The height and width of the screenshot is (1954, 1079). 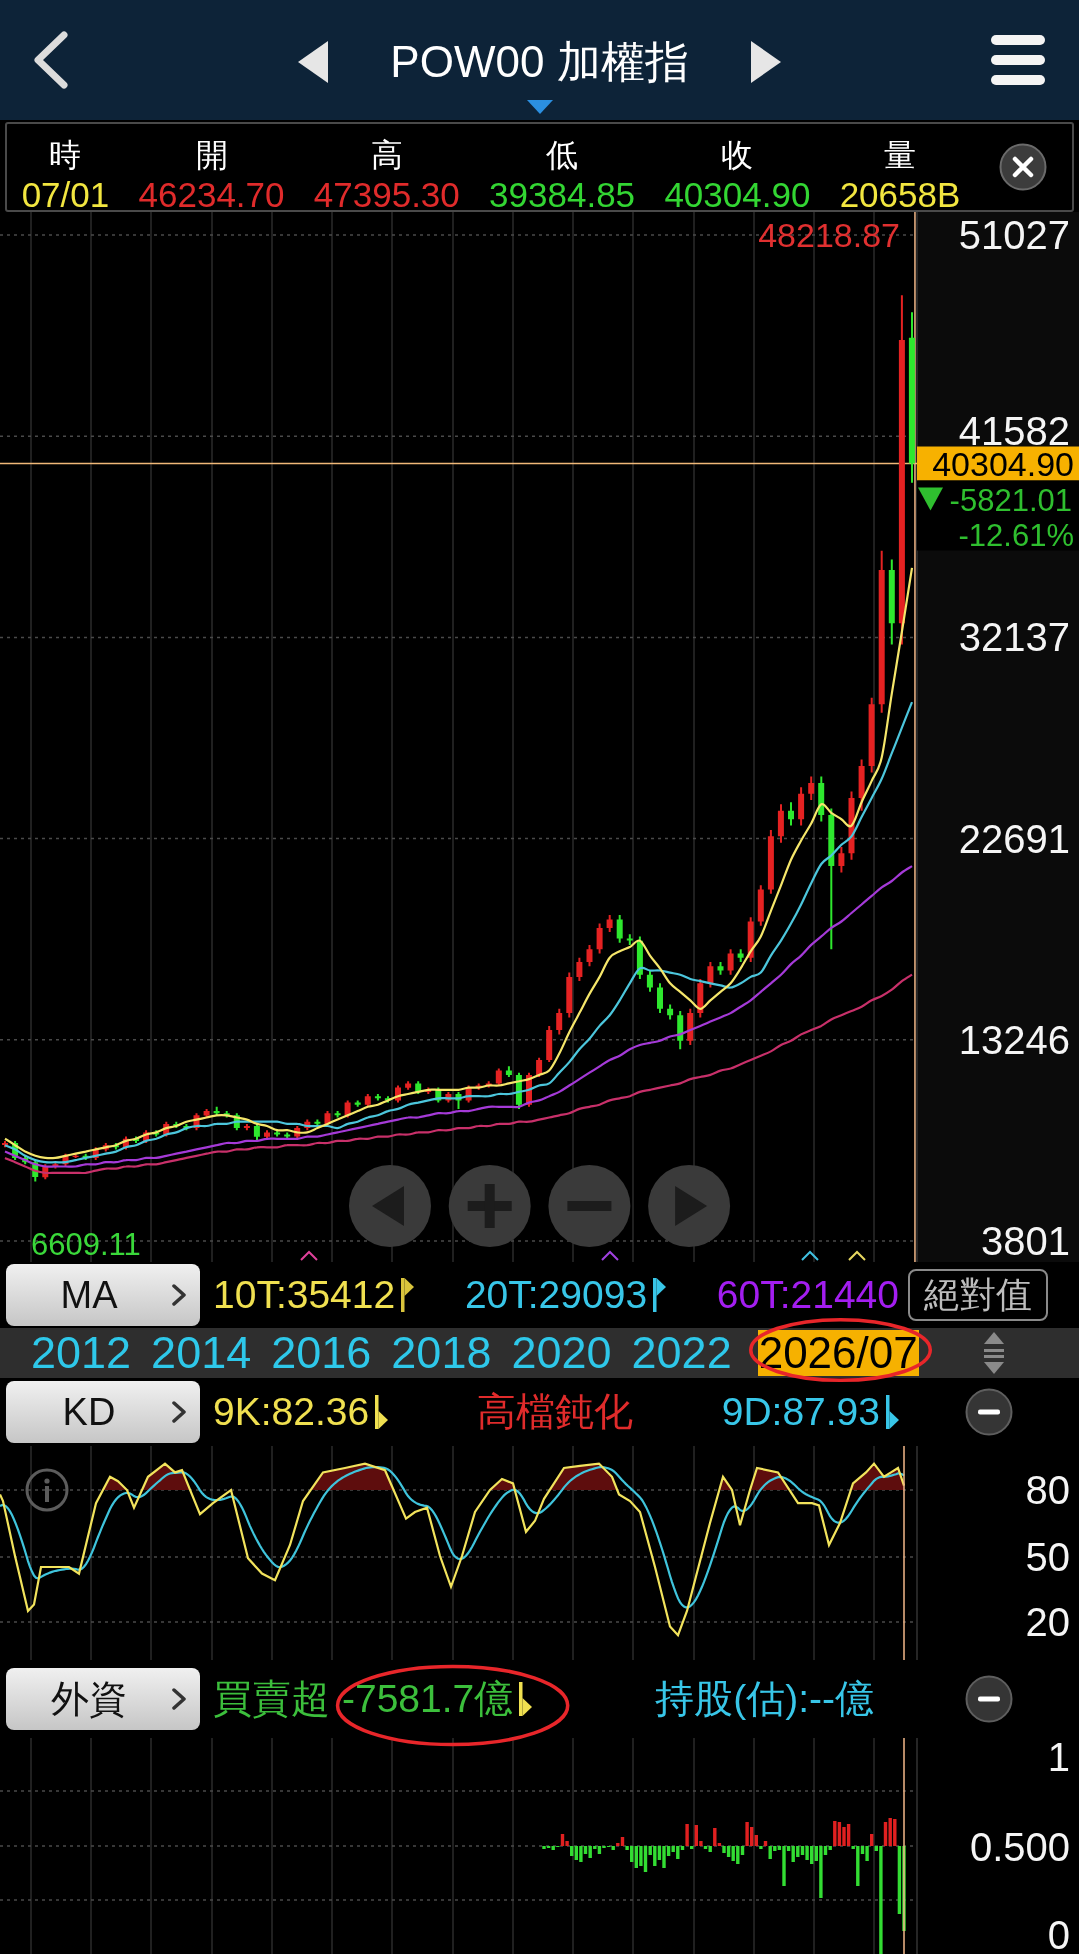 I want to click on low-price-label: 6609.11, so click(x=86, y=1244).